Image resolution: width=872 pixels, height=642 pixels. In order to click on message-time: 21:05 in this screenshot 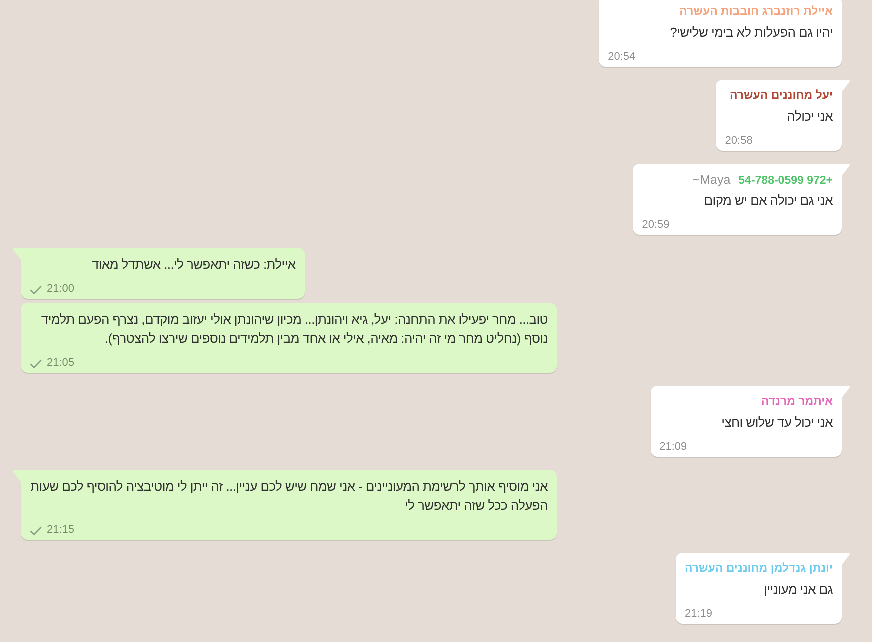, I will do `click(61, 363)`.